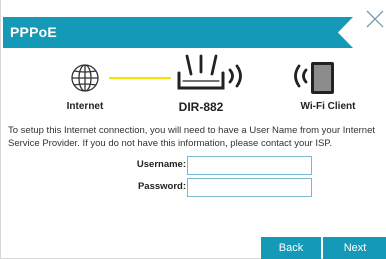 The width and height of the screenshot is (386, 259). What do you see at coordinates (301, 76) in the screenshot?
I see `client-wifi-waves-icon` at bounding box center [301, 76].